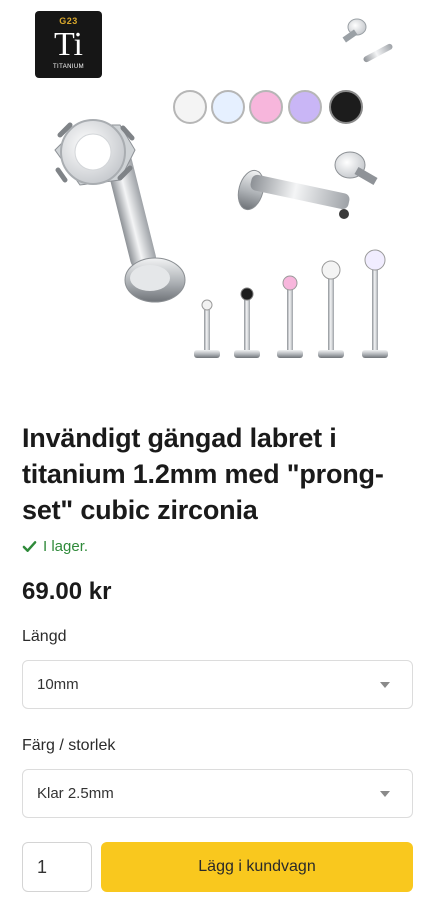 Image resolution: width=437 pixels, height=900 pixels. Describe the element at coordinates (291, 303) in the screenshot. I see `size-row-image` at that location.